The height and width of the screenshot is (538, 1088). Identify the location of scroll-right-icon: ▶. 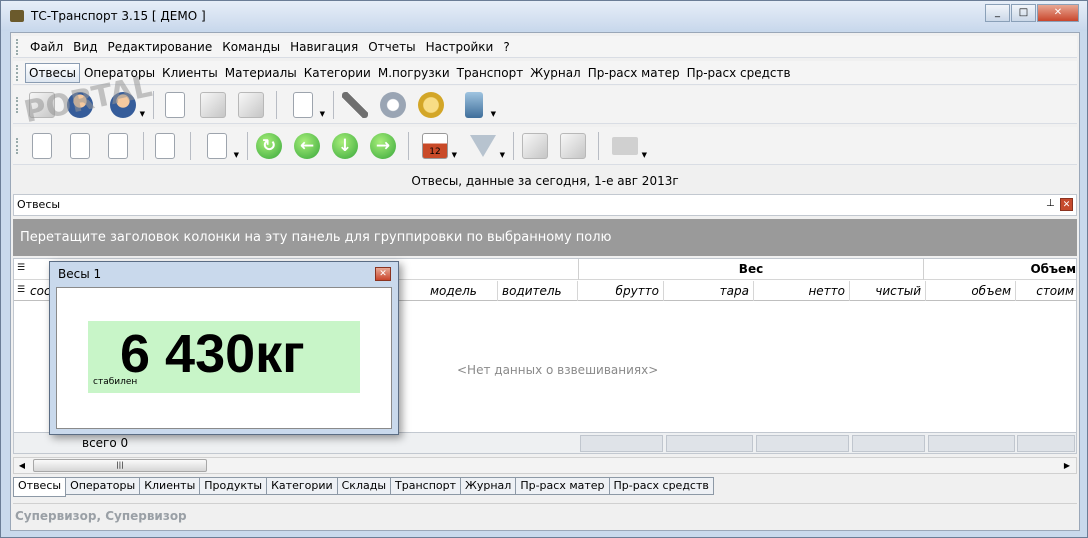
(1067, 465).